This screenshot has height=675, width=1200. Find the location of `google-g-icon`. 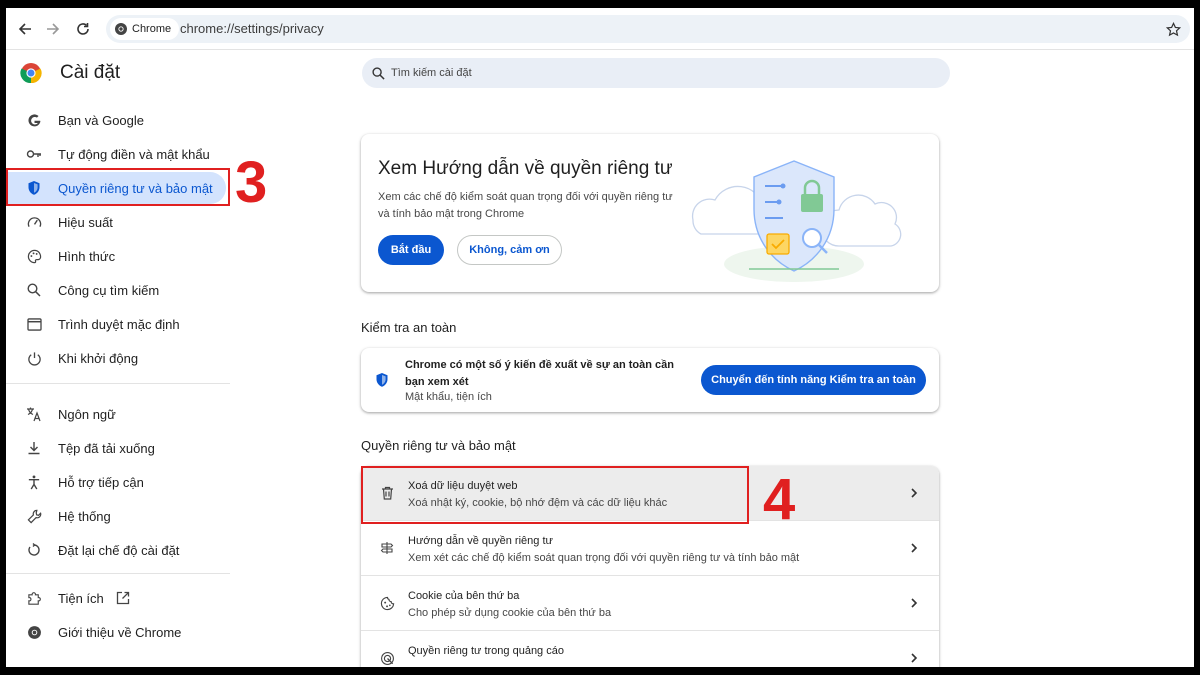

google-g-icon is located at coordinates (34, 120).